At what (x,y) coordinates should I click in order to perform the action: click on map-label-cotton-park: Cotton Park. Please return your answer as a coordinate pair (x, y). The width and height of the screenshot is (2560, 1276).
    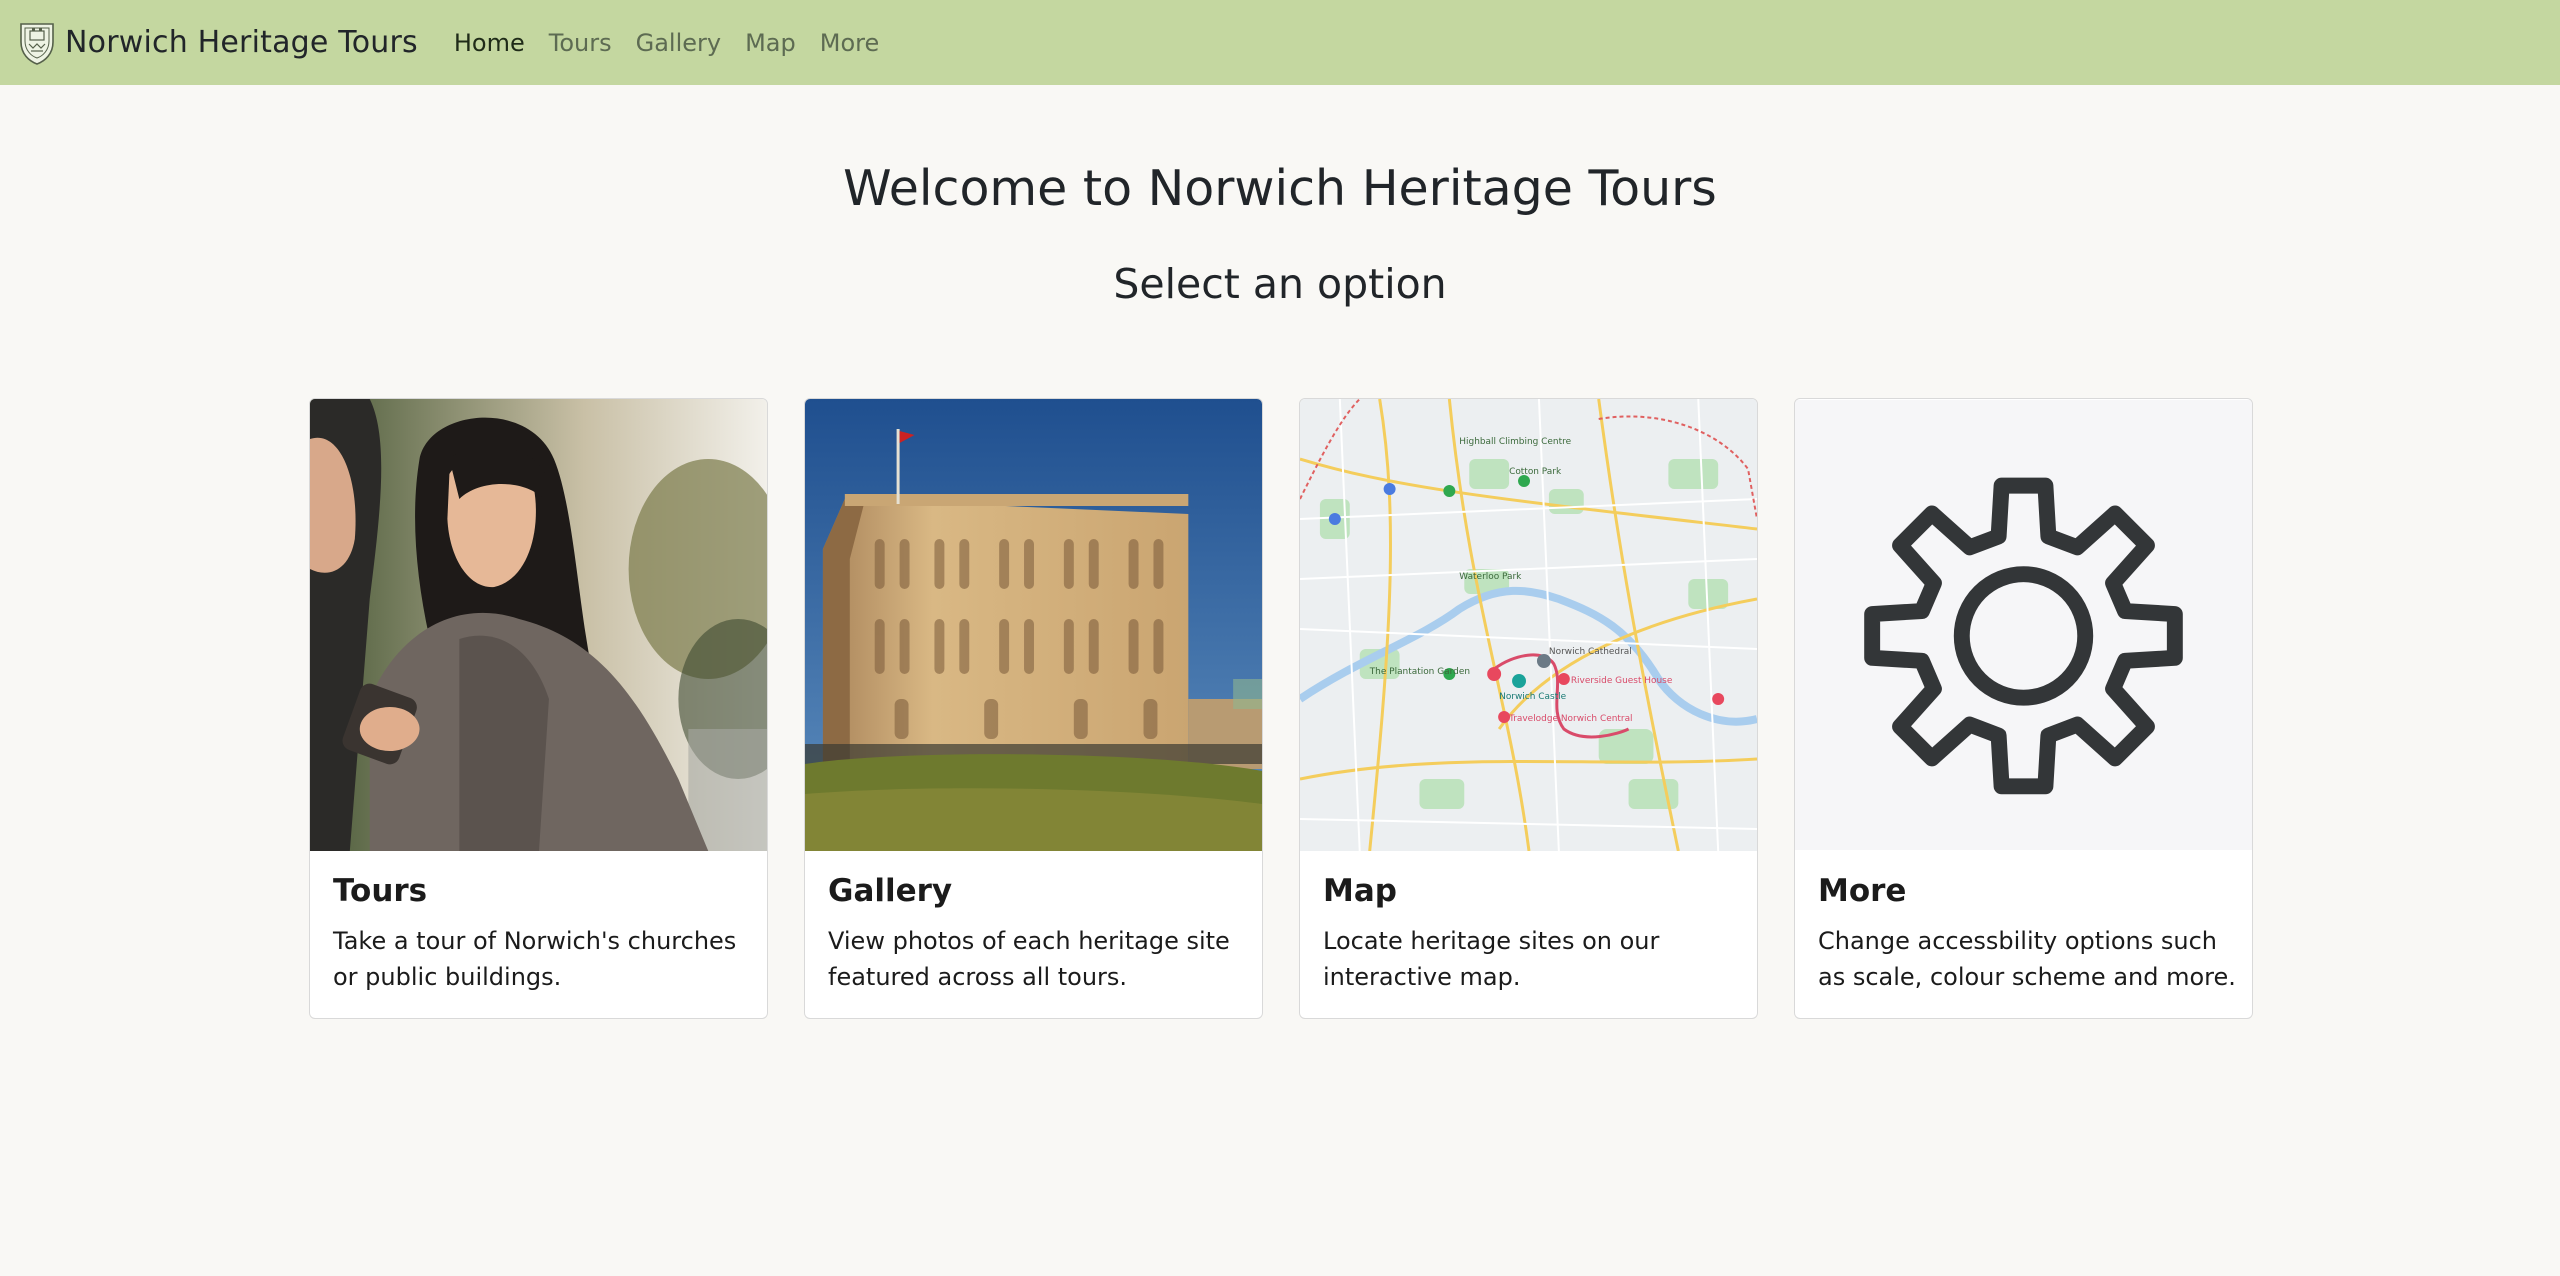
    Looking at the image, I should click on (1535, 472).